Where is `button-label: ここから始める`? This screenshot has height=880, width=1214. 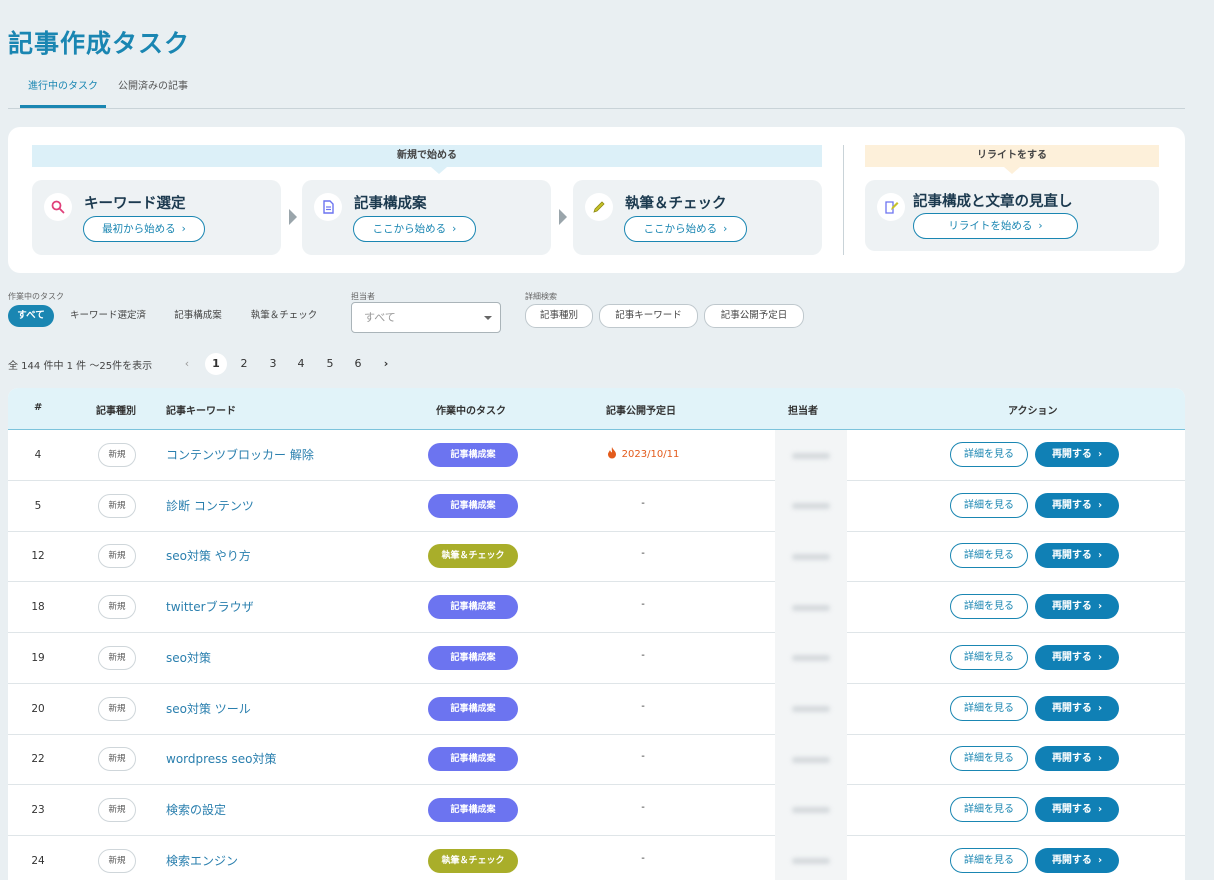 button-label: ここから始める is located at coordinates (680, 229).